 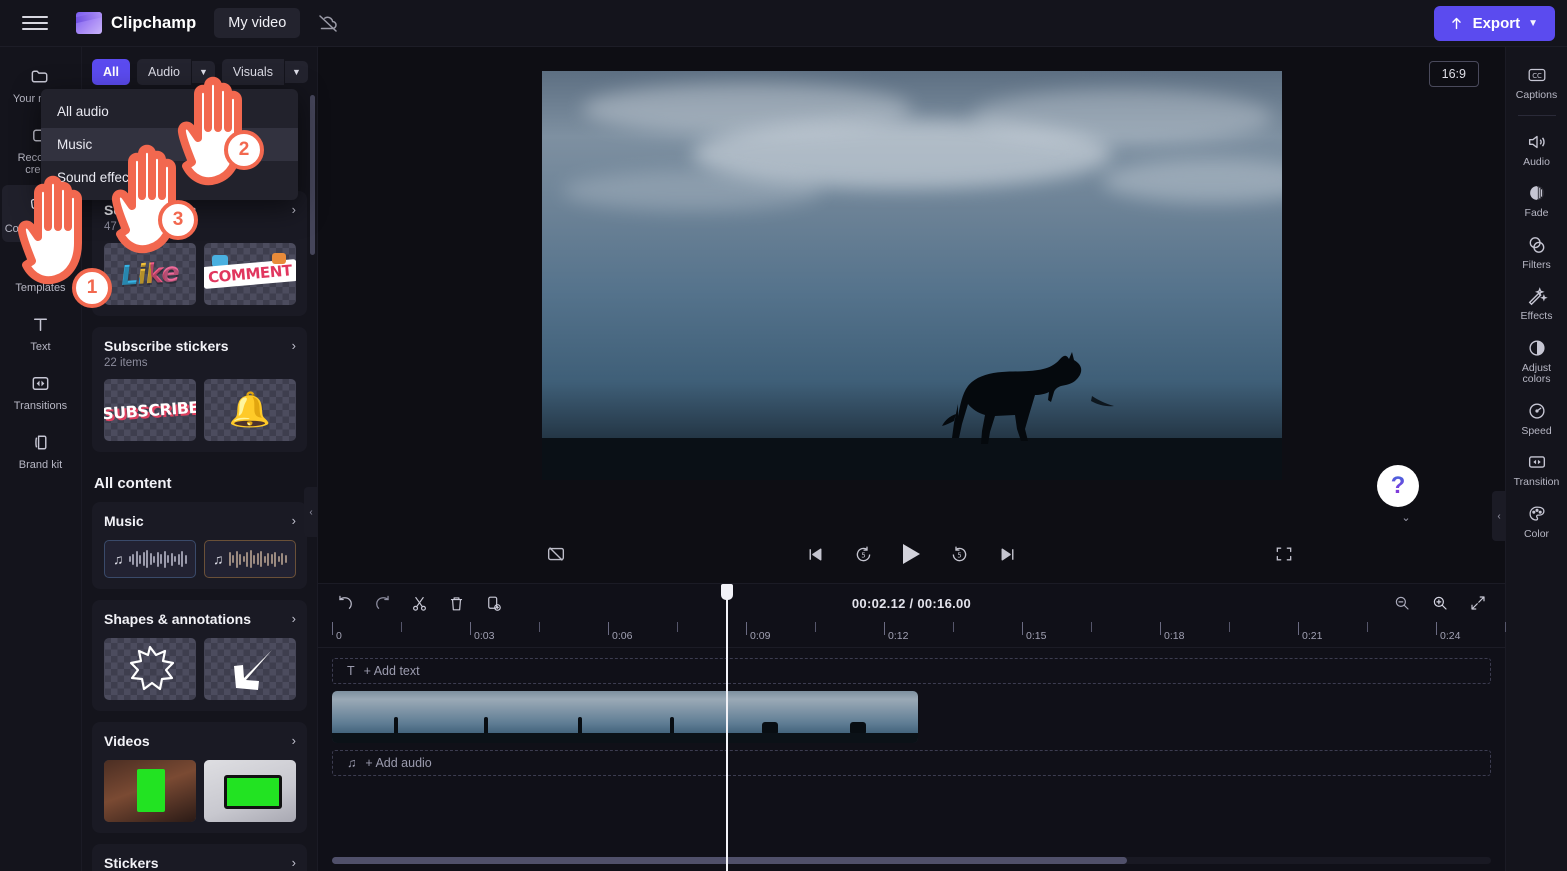 I want to click on delete-button, so click(x=456, y=603).